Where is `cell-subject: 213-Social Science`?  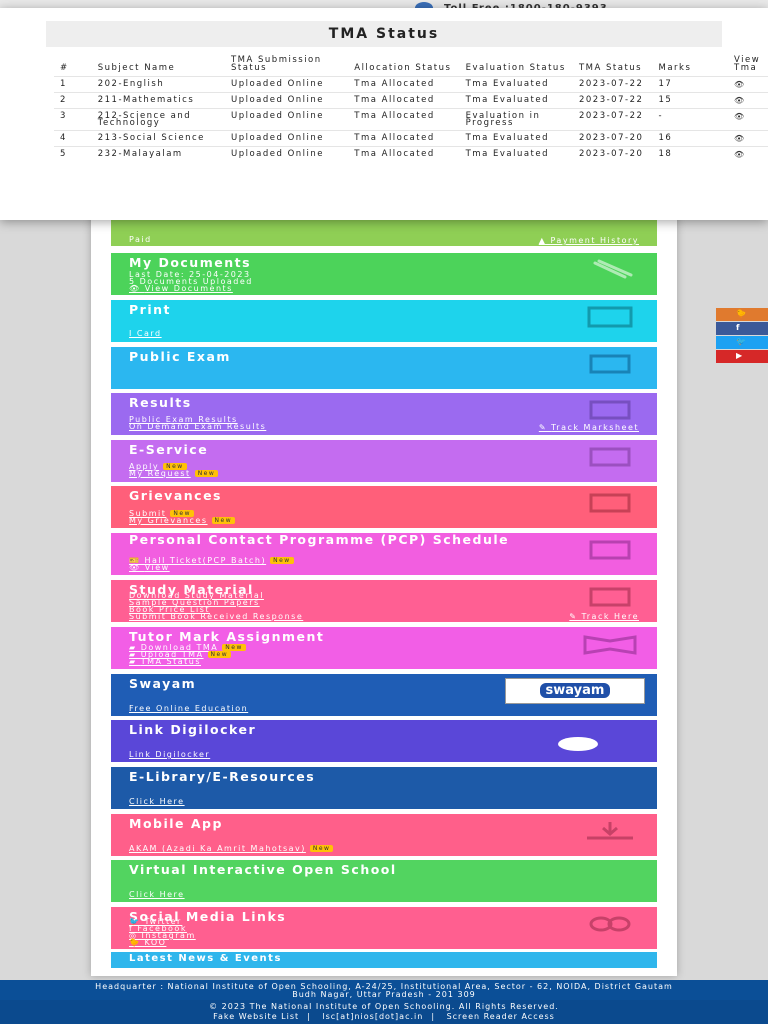
cell-subject: 213-Social Science is located at coordinates (158, 138).